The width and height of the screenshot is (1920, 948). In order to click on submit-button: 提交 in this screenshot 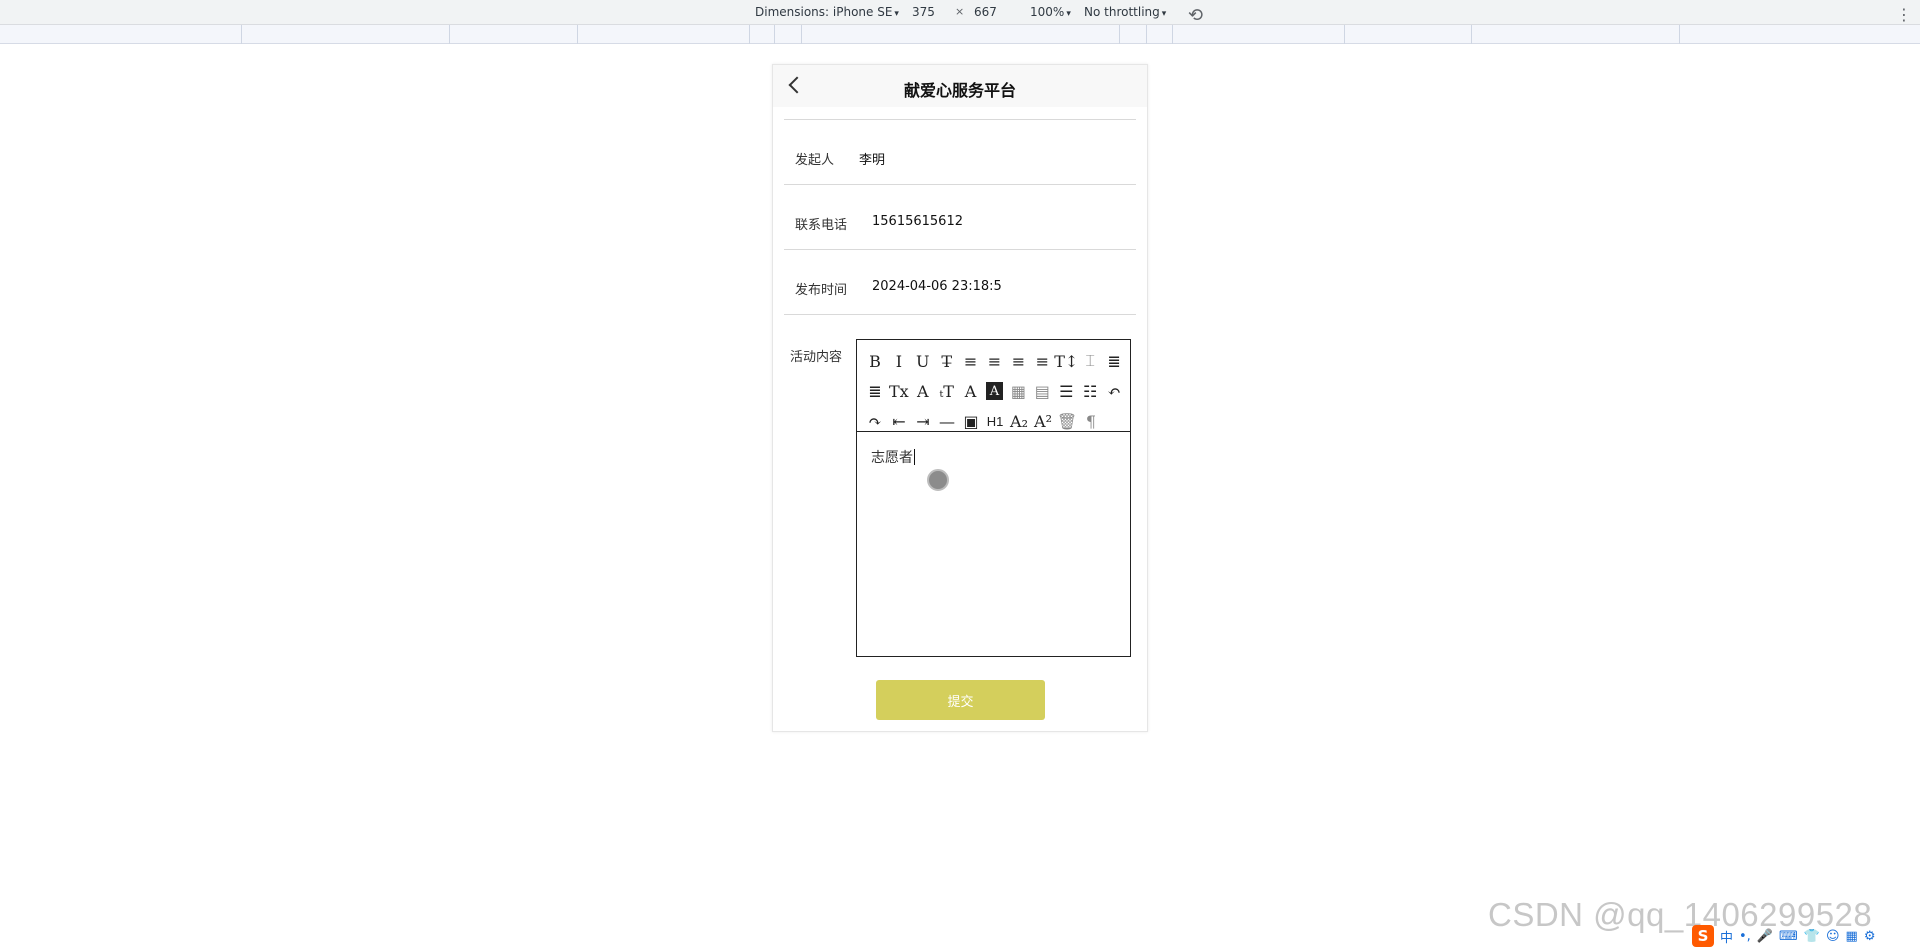, I will do `click(960, 700)`.